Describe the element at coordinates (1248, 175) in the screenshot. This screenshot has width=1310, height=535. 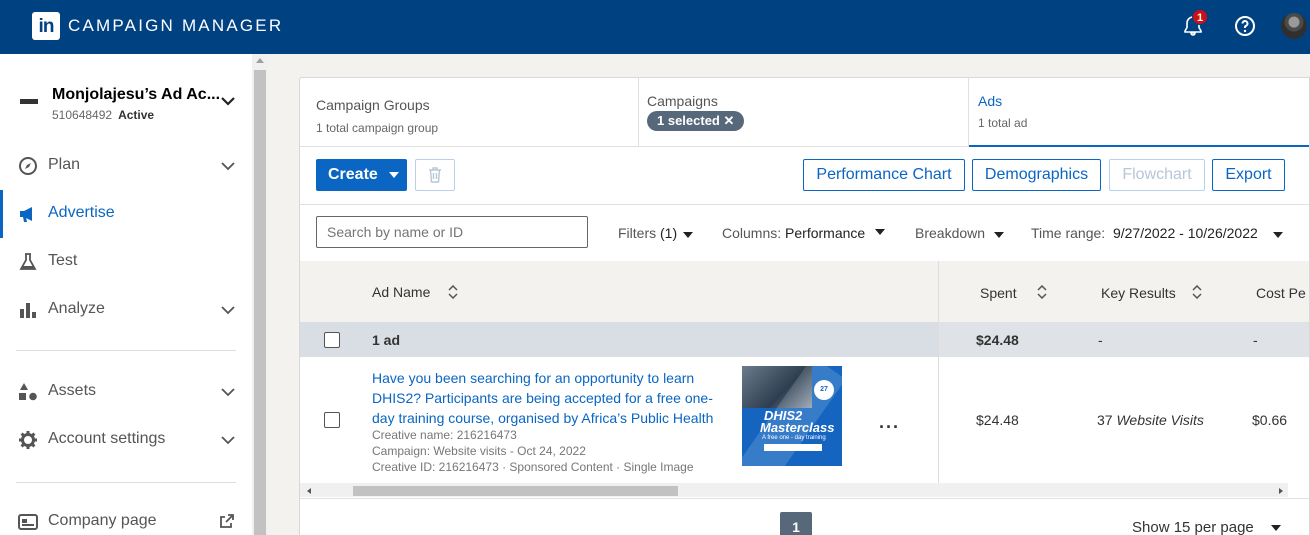
I see `export-button: Export` at that location.